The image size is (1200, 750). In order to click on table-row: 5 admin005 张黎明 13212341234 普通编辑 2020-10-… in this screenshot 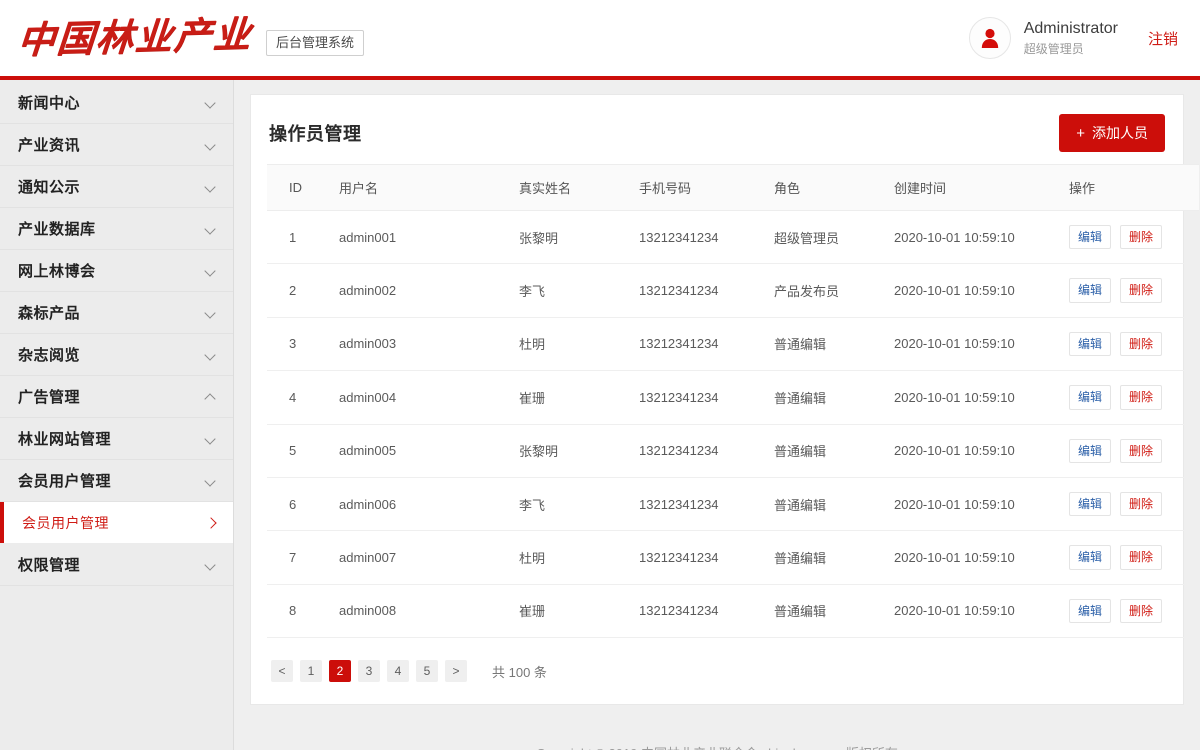, I will do `click(733, 451)`.